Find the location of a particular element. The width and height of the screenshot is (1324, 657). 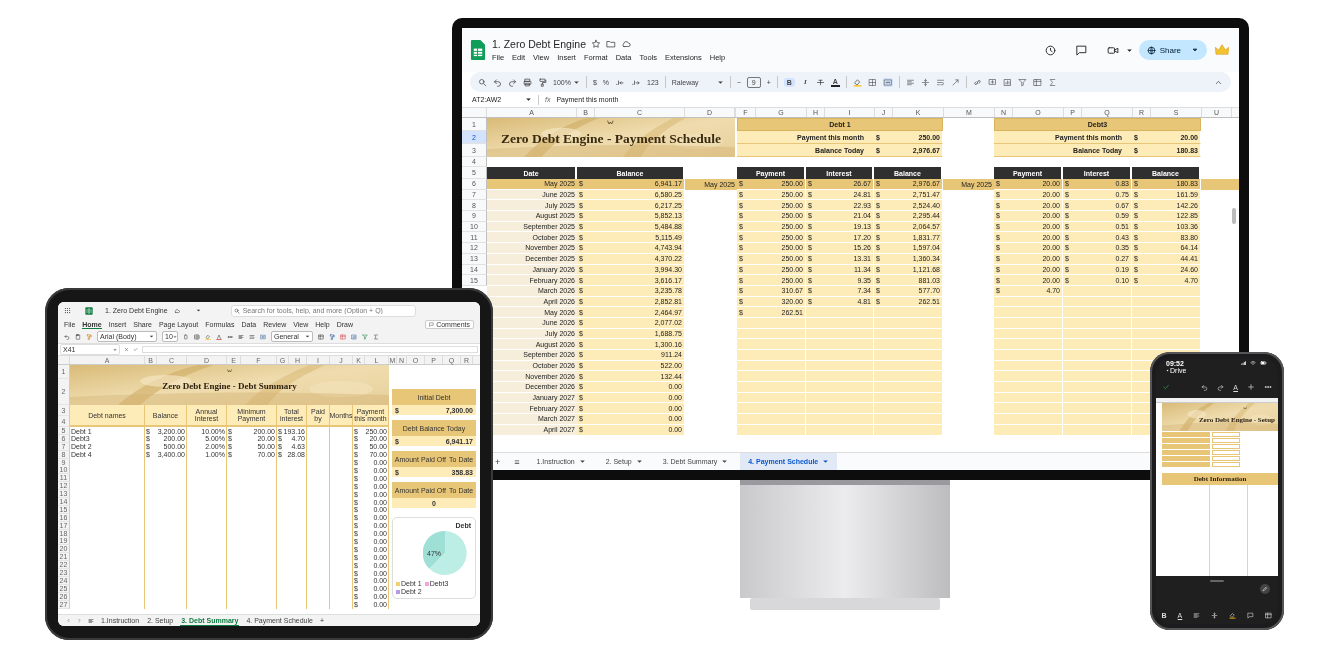

conditional-format-icon is located at coordinates (321, 336).